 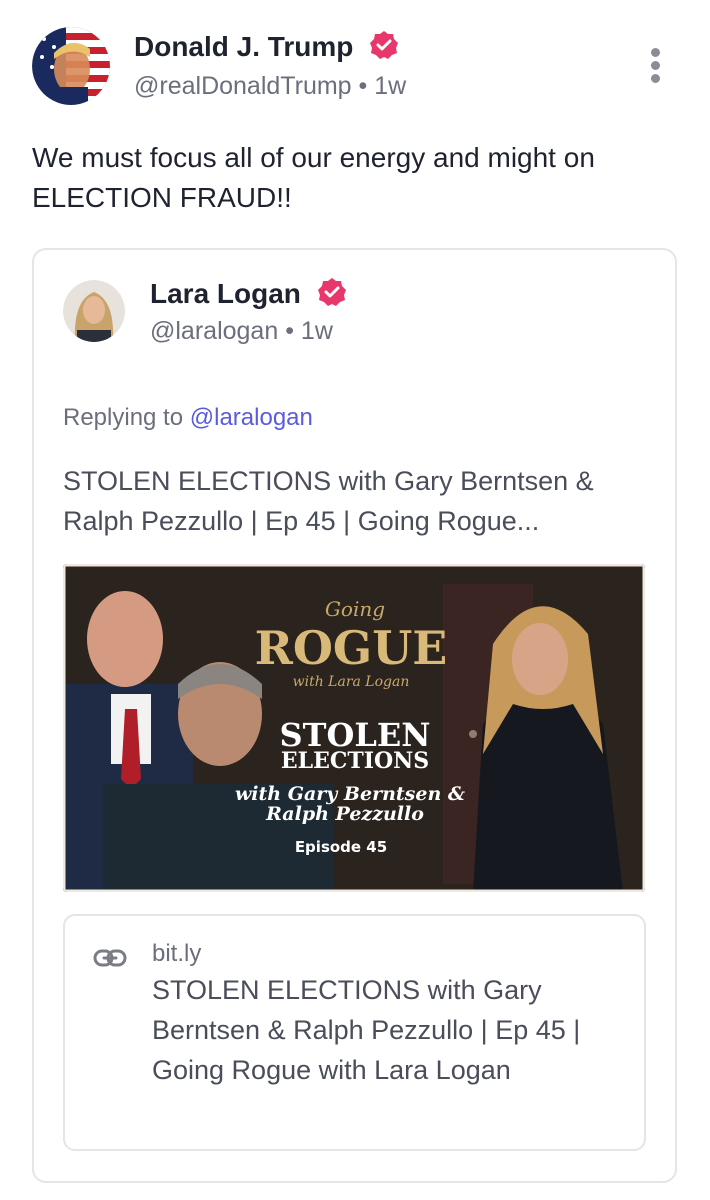 What do you see at coordinates (317, 331) in the screenshot?
I see `quote-age: 1w` at bounding box center [317, 331].